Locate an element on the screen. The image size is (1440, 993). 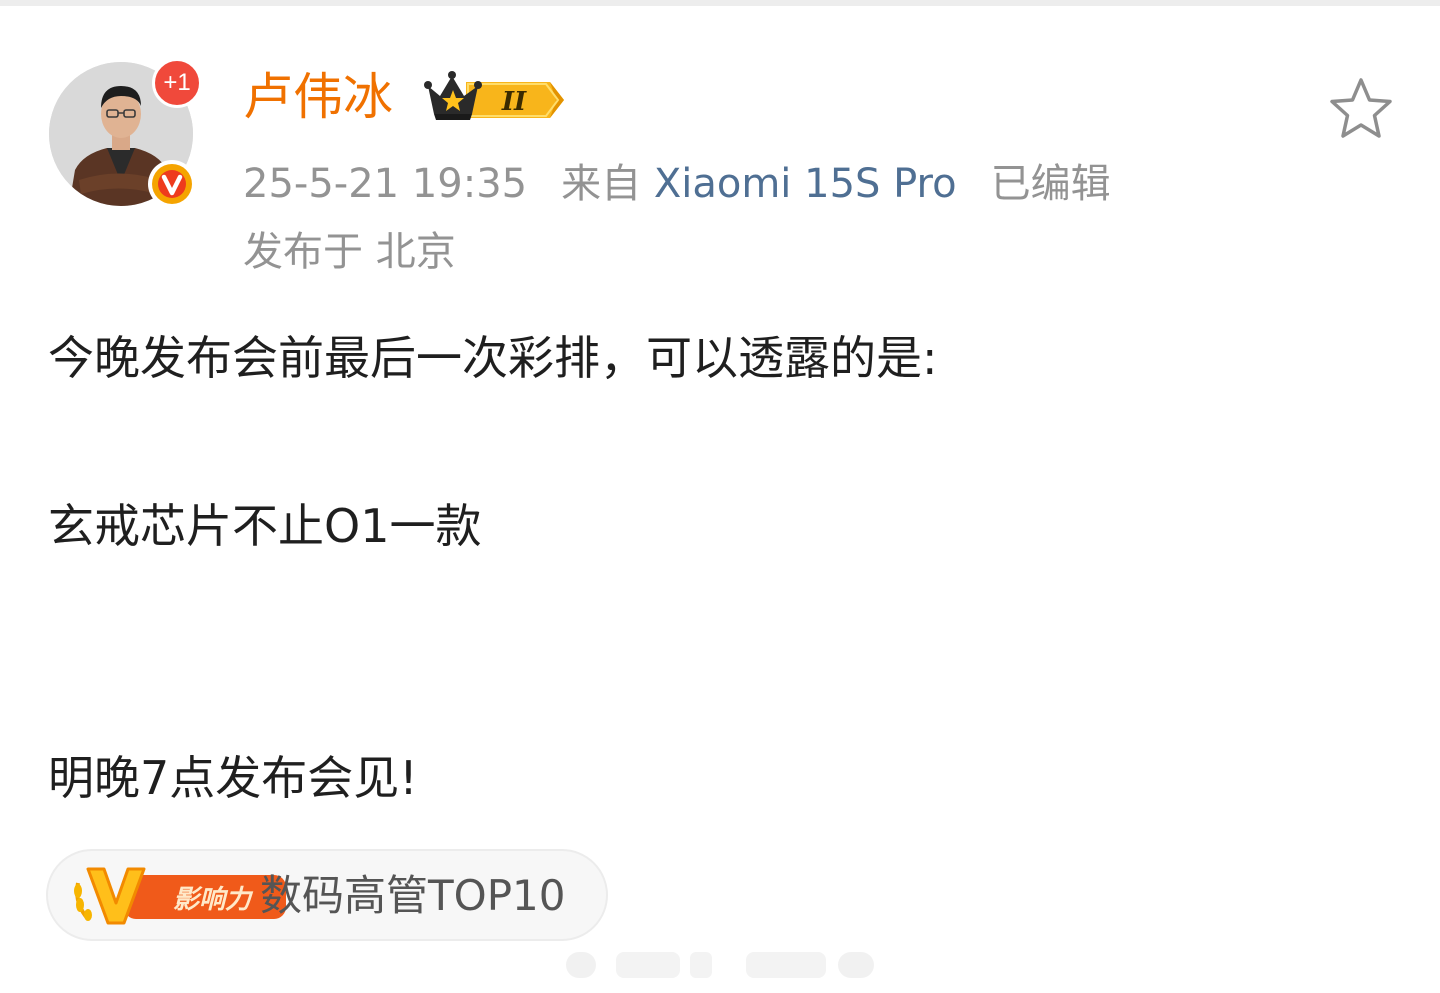
influence-ranking-pill: 影响力 数码高管TOP10 is located at coordinates (327, 895).